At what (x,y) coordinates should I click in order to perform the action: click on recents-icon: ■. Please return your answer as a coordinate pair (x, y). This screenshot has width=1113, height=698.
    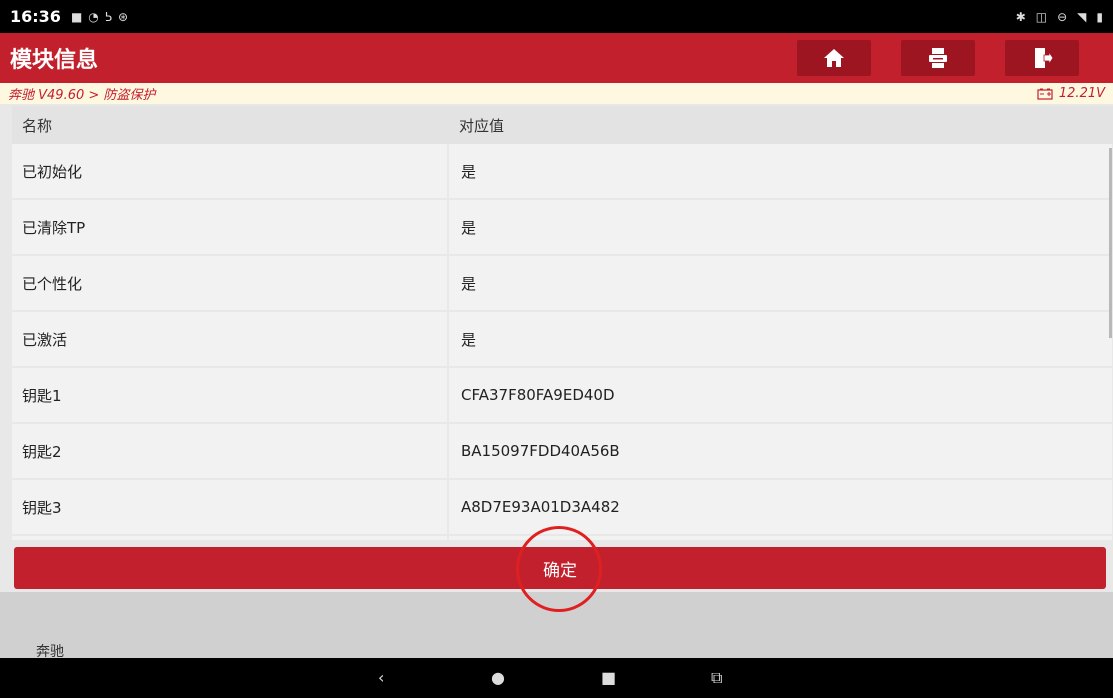
    Looking at the image, I should click on (608, 677).